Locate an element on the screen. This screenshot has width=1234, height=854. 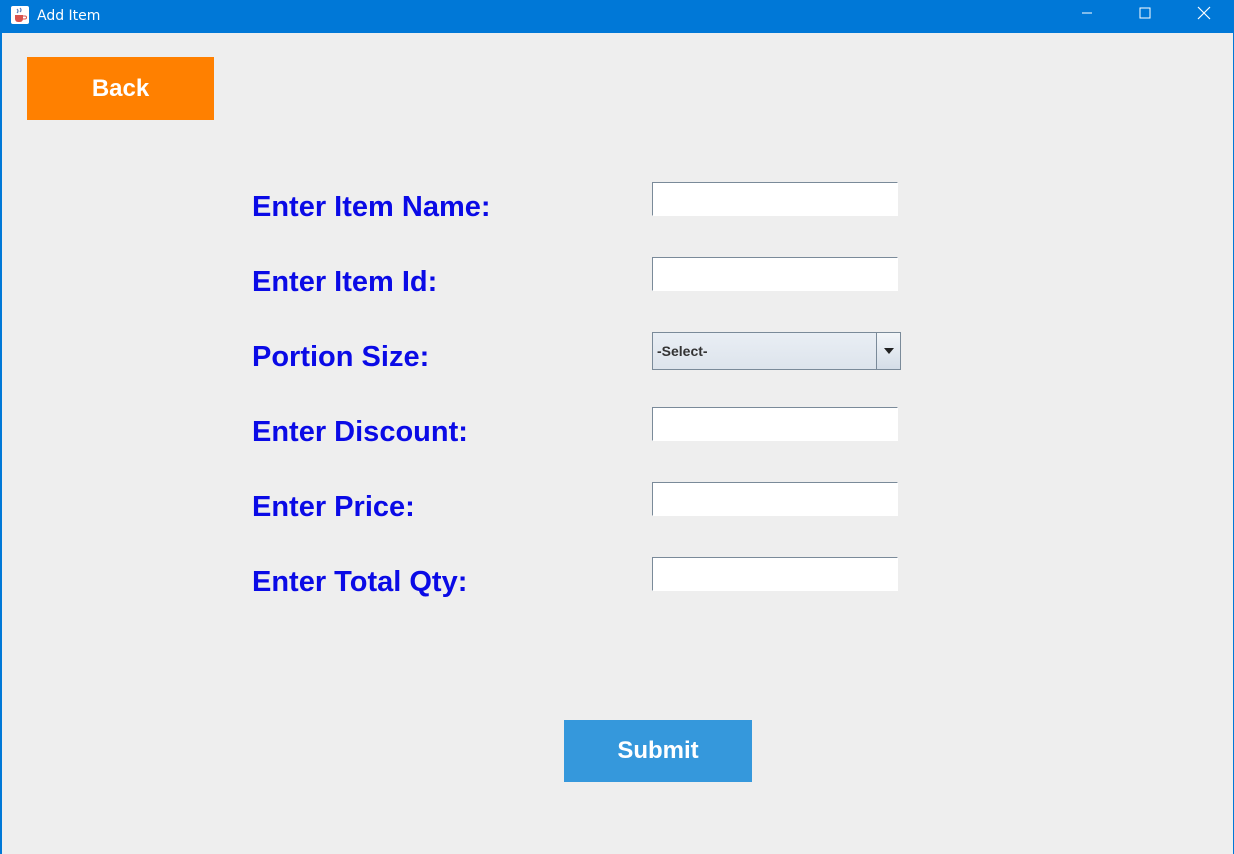
portion-size-select: -Select- is located at coordinates (776, 351).